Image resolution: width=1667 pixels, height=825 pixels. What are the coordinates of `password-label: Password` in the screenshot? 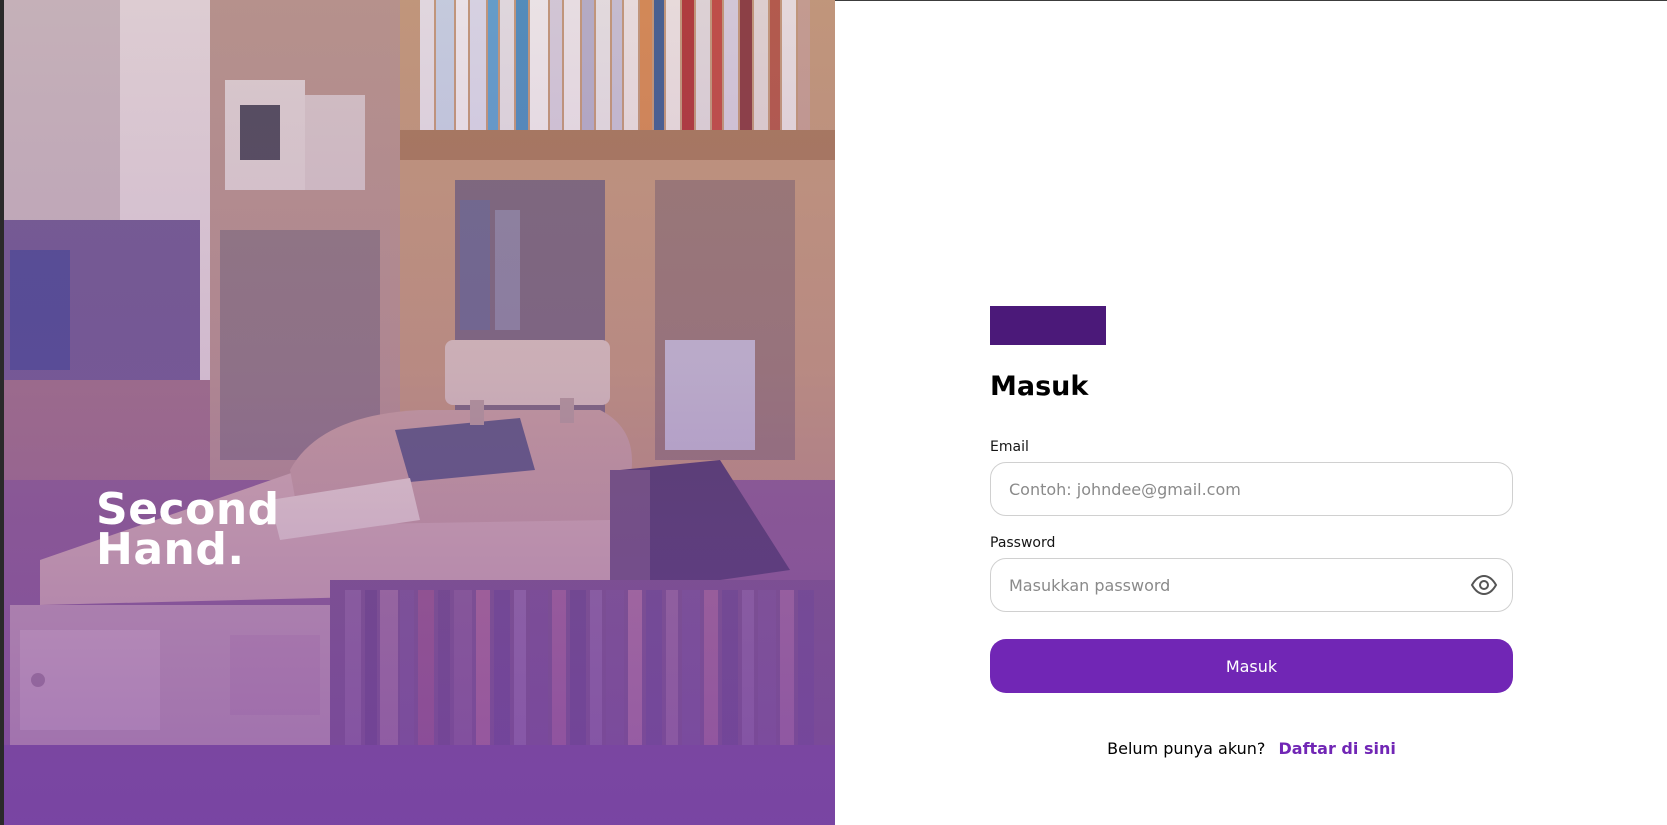 It's located at (1023, 543).